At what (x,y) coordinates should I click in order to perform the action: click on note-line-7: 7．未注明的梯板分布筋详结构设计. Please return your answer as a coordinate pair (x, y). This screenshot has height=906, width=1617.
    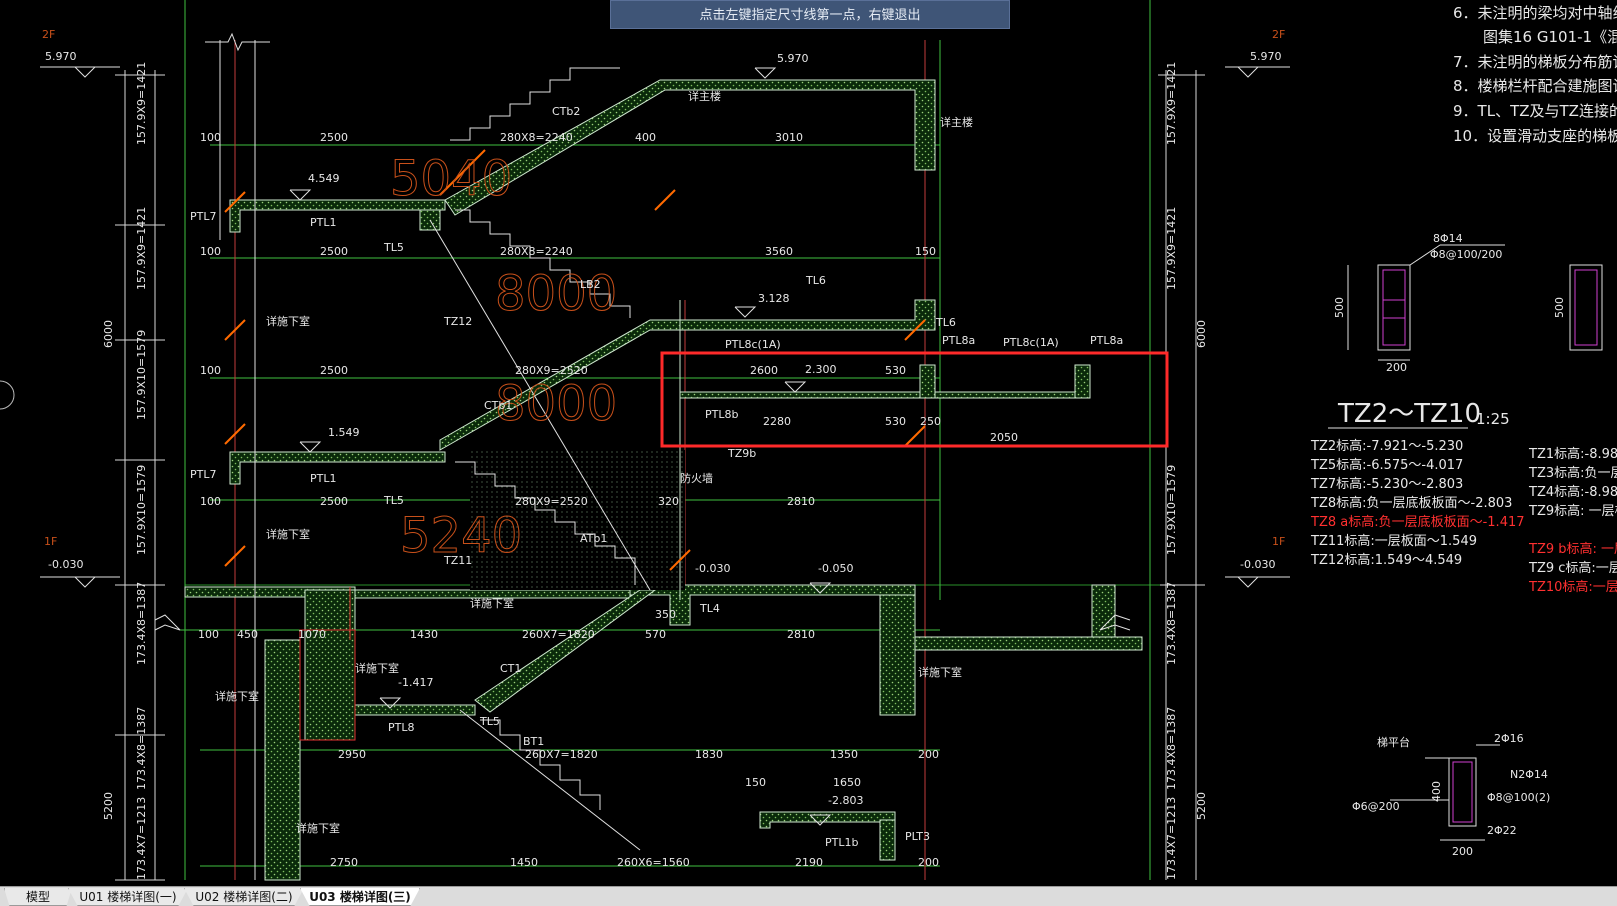
    Looking at the image, I should click on (1535, 62).